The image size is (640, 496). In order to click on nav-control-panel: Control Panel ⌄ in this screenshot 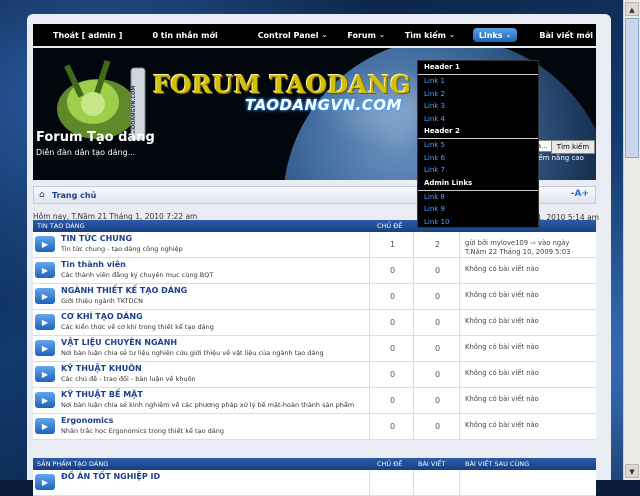, I will do `click(293, 35)`.